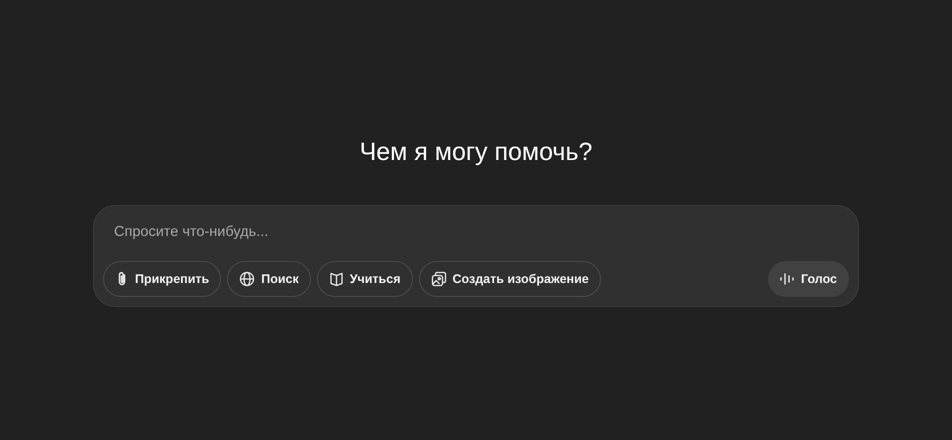  Describe the element at coordinates (787, 279) in the screenshot. I see `waveform-icon` at that location.